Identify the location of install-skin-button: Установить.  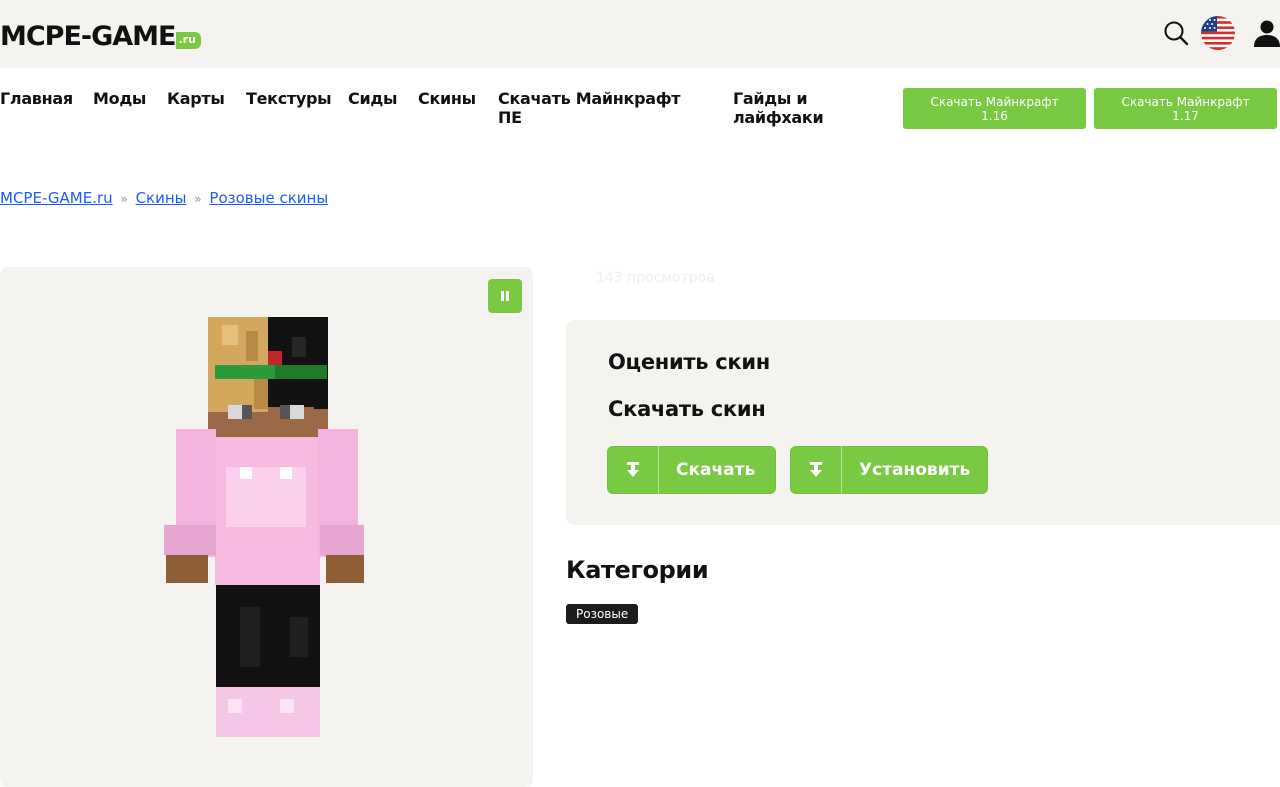
(889, 470).